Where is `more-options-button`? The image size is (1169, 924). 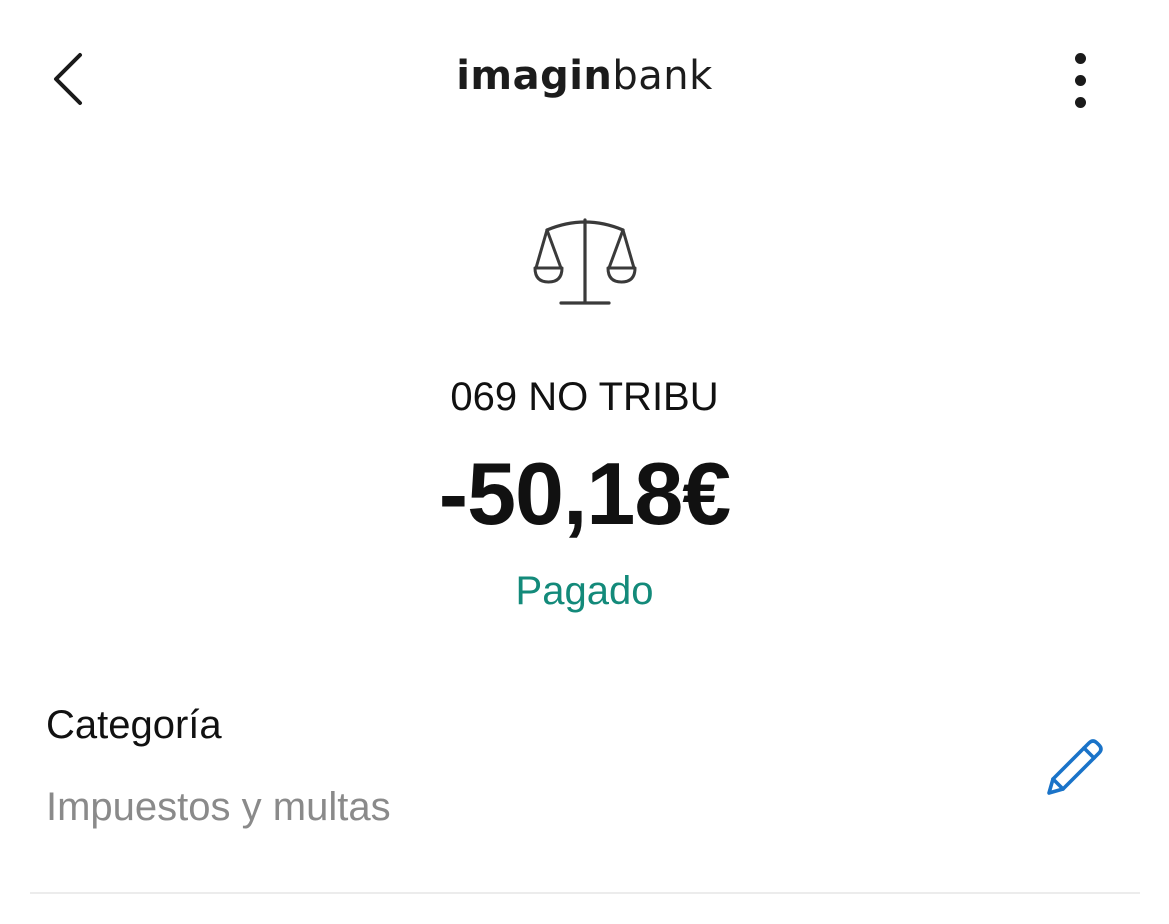
more-options-button is located at coordinates (1080, 80).